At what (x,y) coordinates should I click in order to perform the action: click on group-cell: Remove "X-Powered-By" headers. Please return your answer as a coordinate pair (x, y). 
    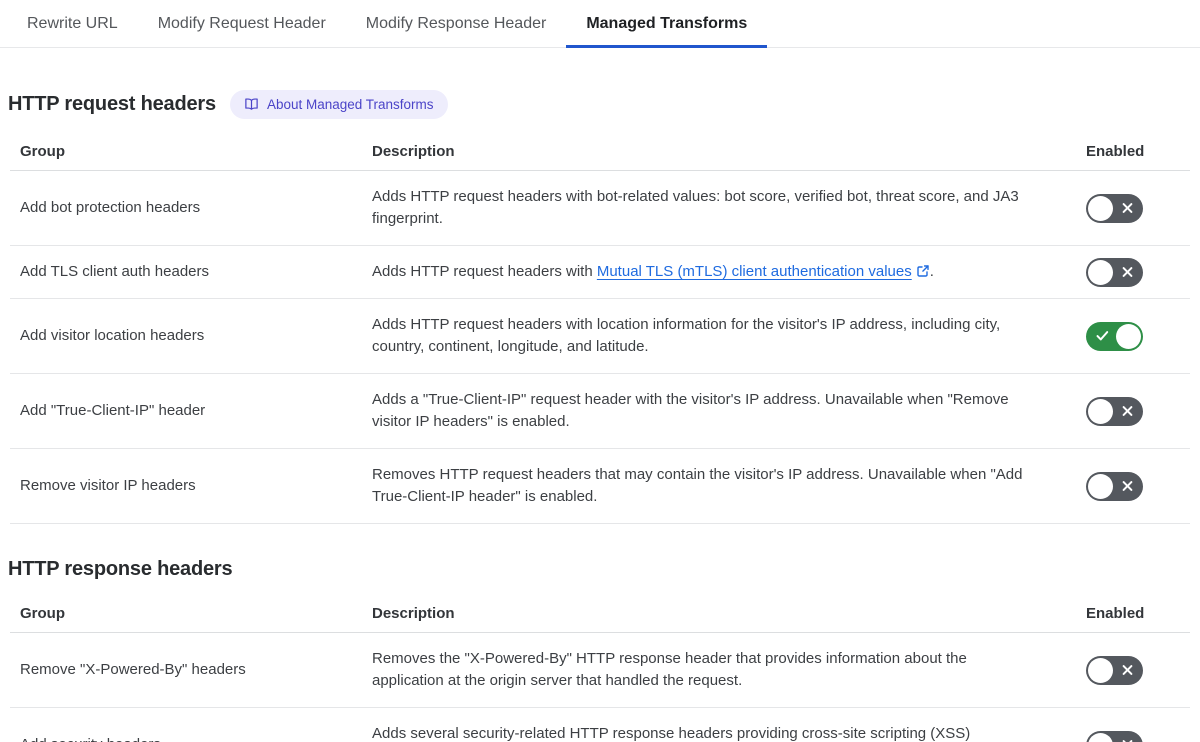
    Looking at the image, I should click on (186, 670).